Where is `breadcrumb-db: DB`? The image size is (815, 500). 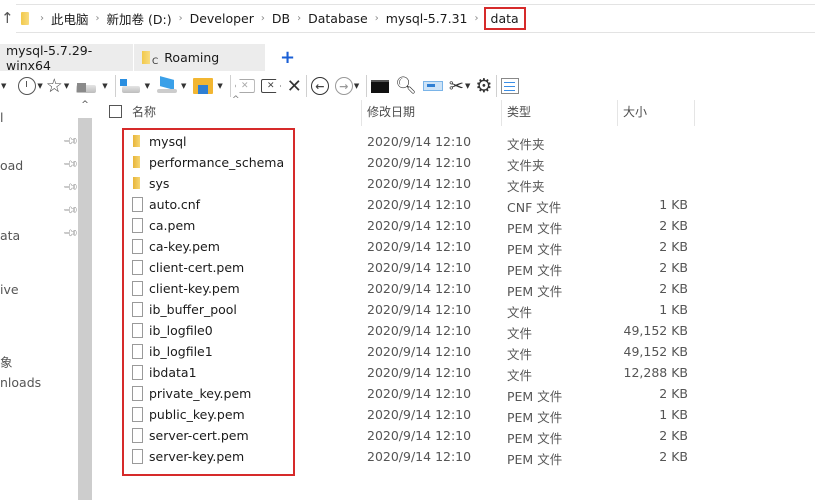
breadcrumb-db: DB is located at coordinates (281, 18).